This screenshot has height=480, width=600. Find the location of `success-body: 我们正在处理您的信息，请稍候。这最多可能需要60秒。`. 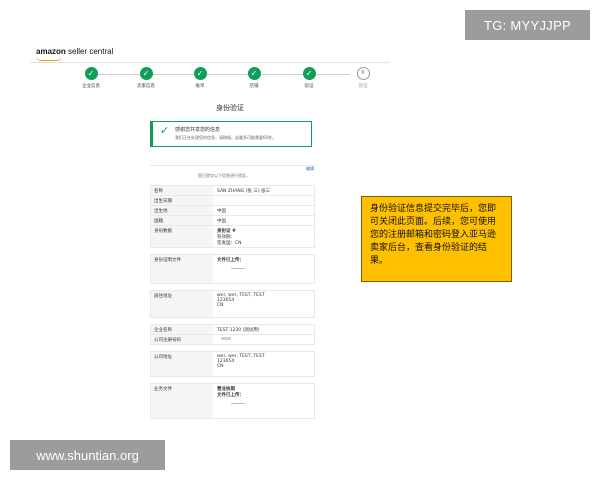

success-body: 我们正在处理您的信息，请稍候。这最多可能需要60秒。 is located at coordinates (226, 137).